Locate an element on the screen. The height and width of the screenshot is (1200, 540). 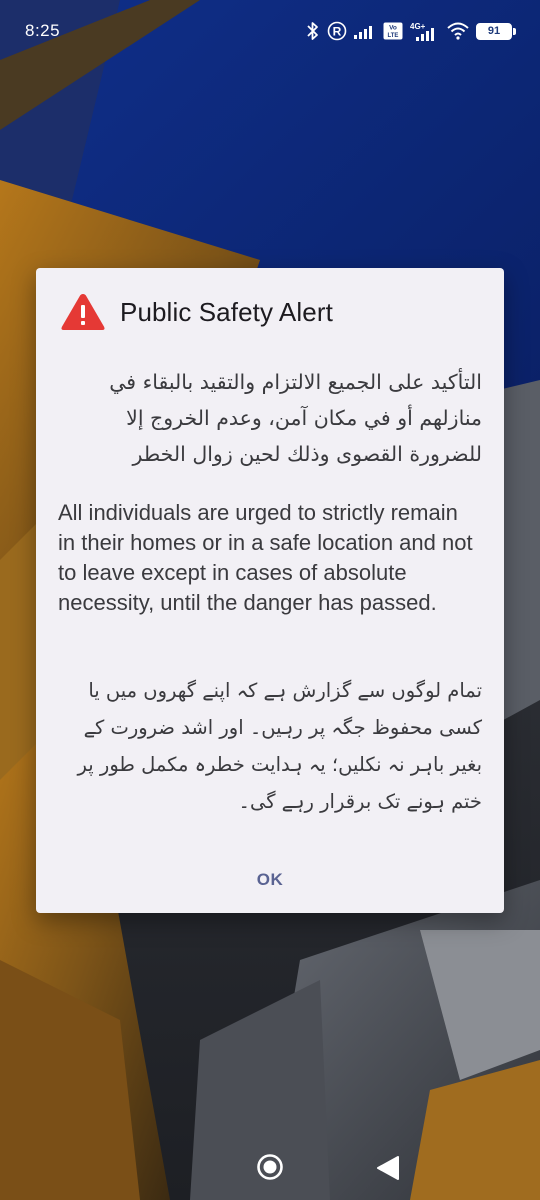
back-icon is located at coordinates (388, 1168).